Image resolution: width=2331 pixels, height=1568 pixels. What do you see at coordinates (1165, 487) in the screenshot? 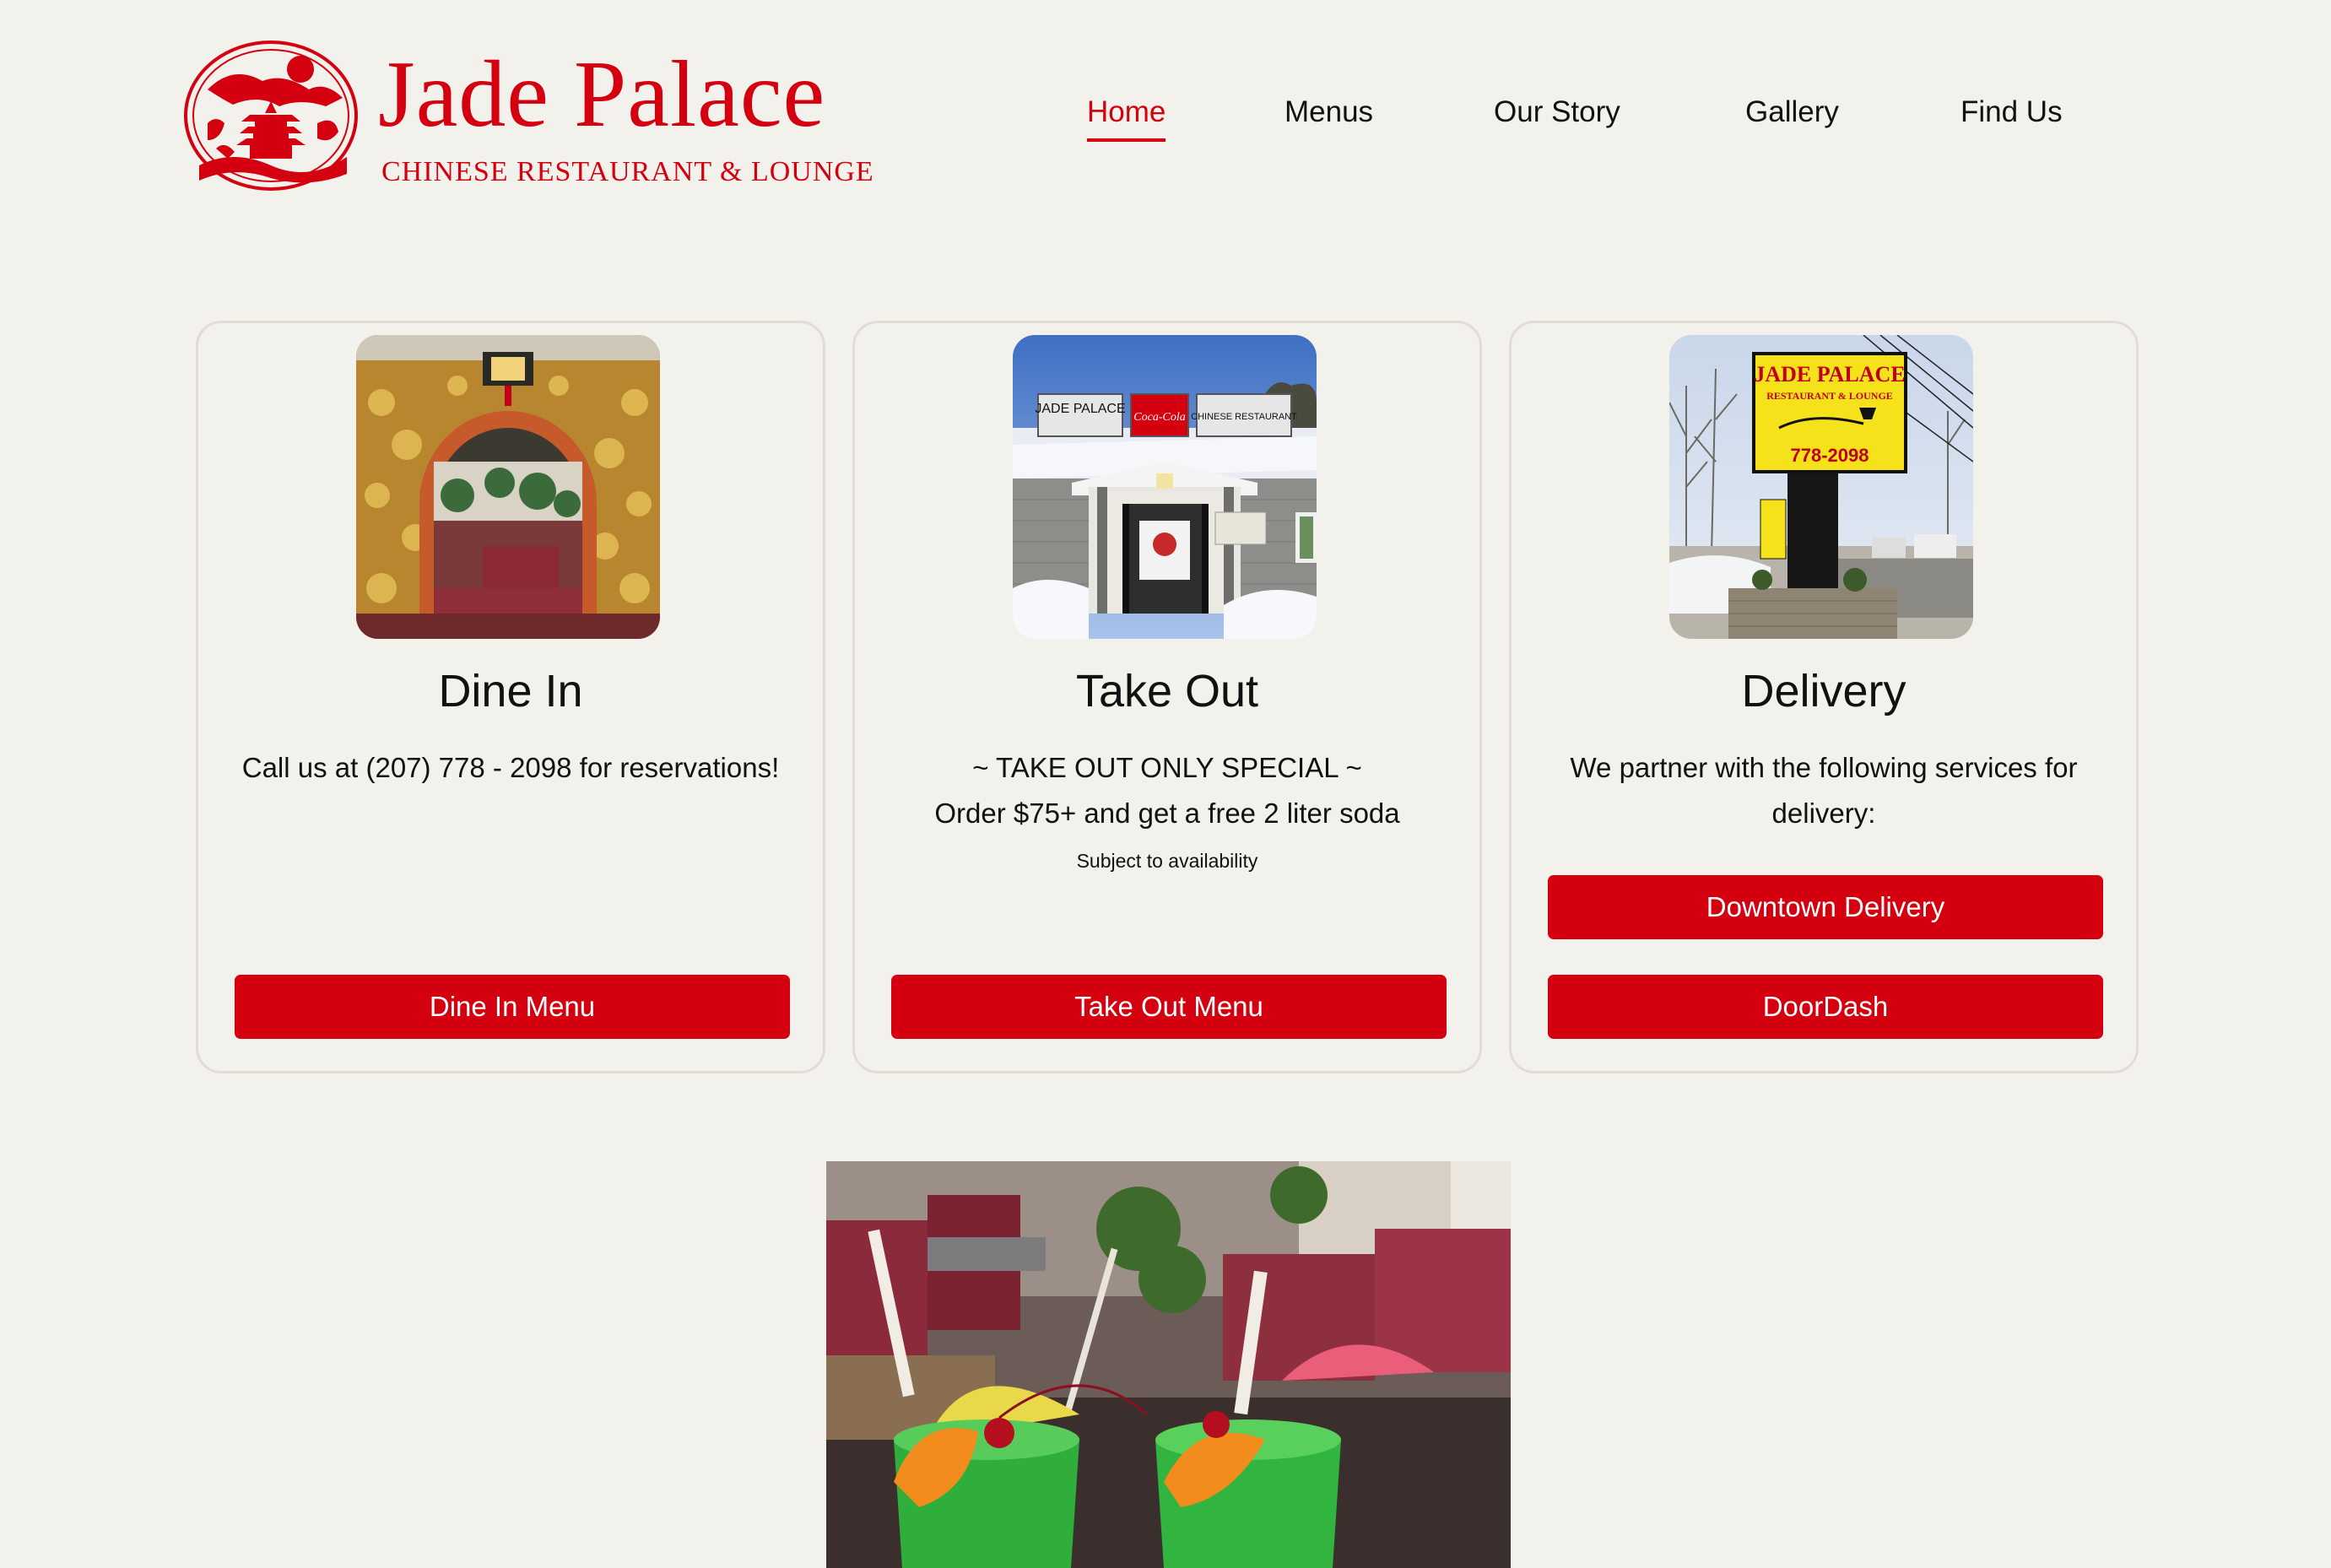
I see `take-out-photo: JADE PALACE Coca-Cola CHINESE RESTAURANT` at bounding box center [1165, 487].